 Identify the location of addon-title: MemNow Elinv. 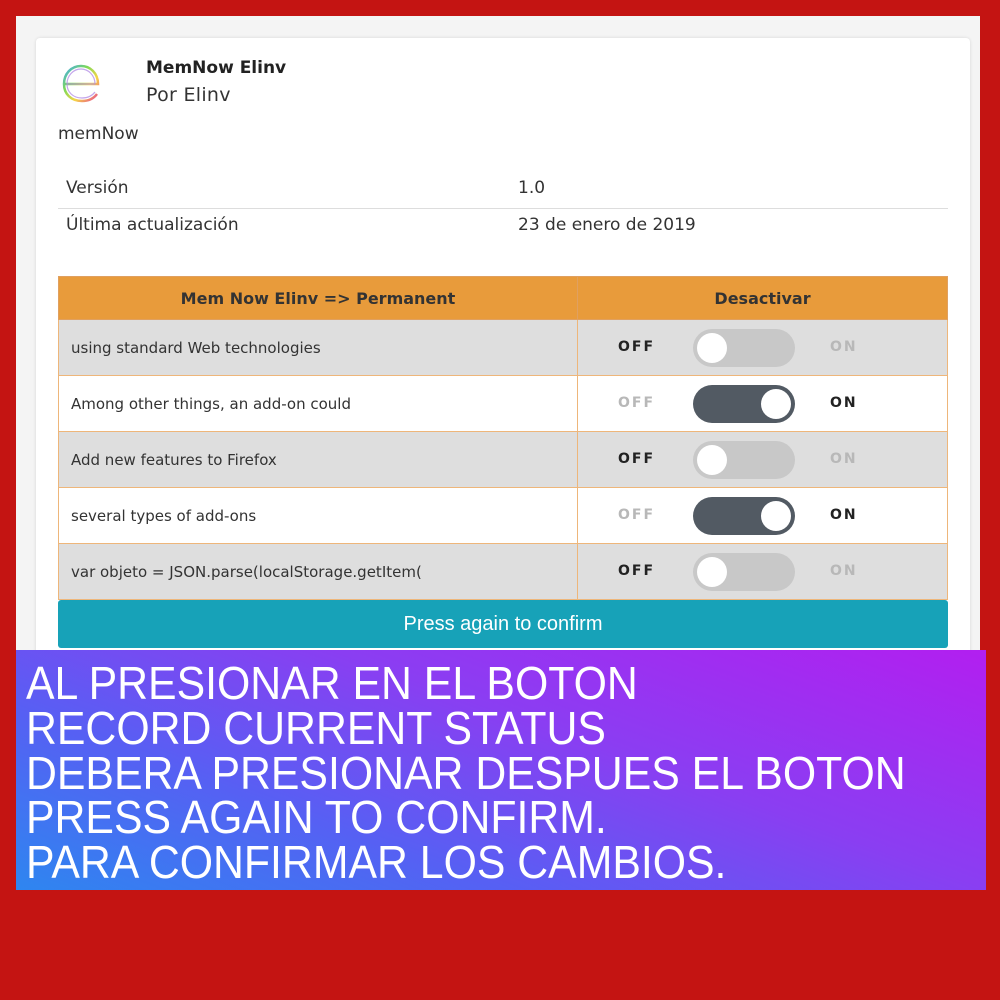
(216, 68).